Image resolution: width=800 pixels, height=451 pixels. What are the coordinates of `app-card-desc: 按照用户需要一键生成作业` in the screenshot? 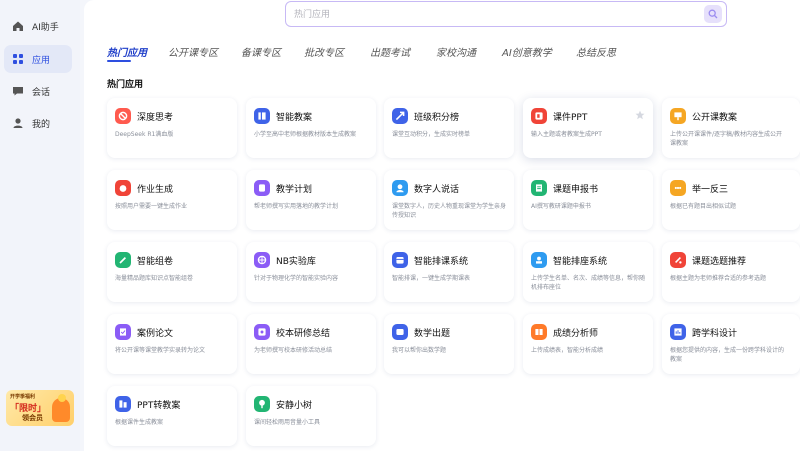 It's located at (151, 206).